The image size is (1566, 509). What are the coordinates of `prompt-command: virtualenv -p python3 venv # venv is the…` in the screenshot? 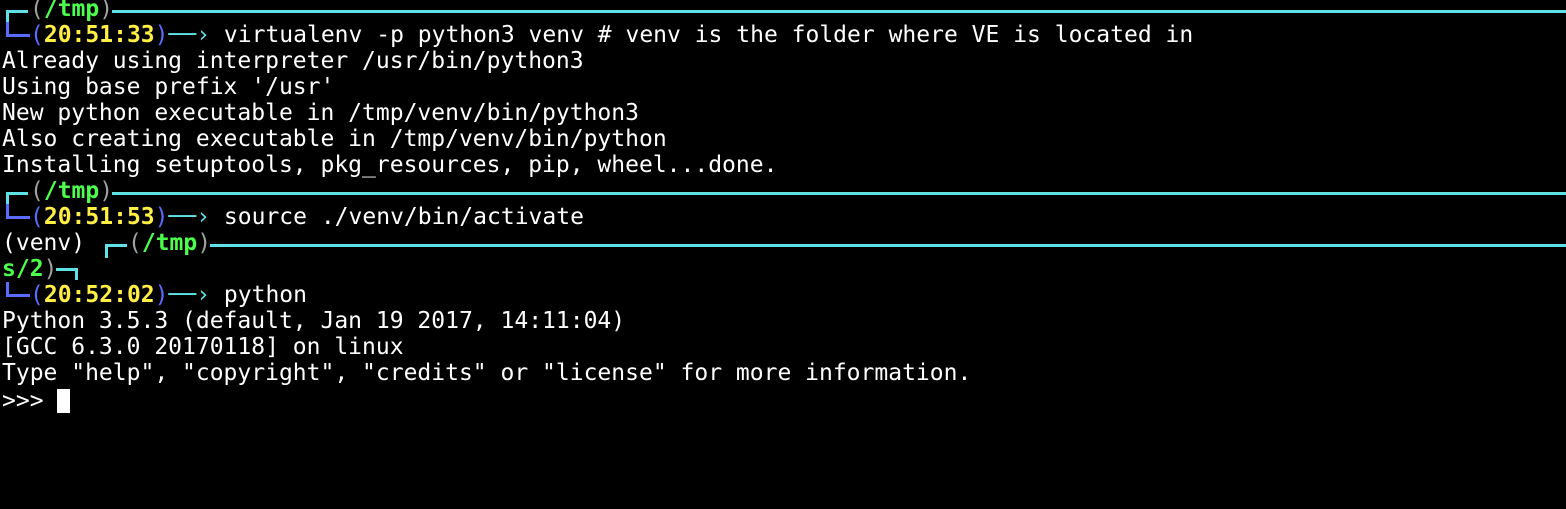 It's located at (708, 35).